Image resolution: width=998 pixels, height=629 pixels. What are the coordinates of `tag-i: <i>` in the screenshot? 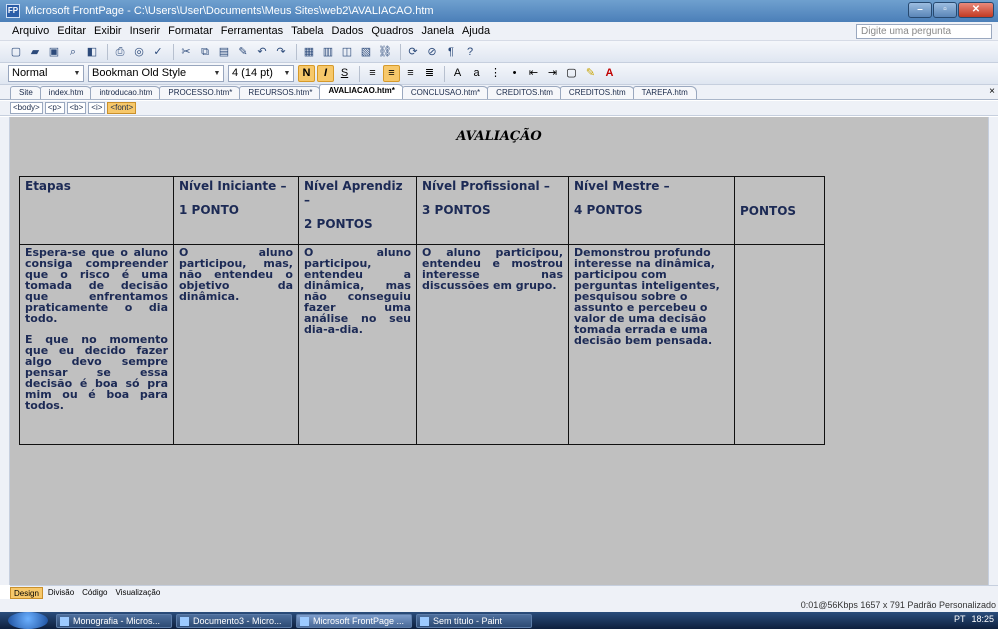 It's located at (97, 108).